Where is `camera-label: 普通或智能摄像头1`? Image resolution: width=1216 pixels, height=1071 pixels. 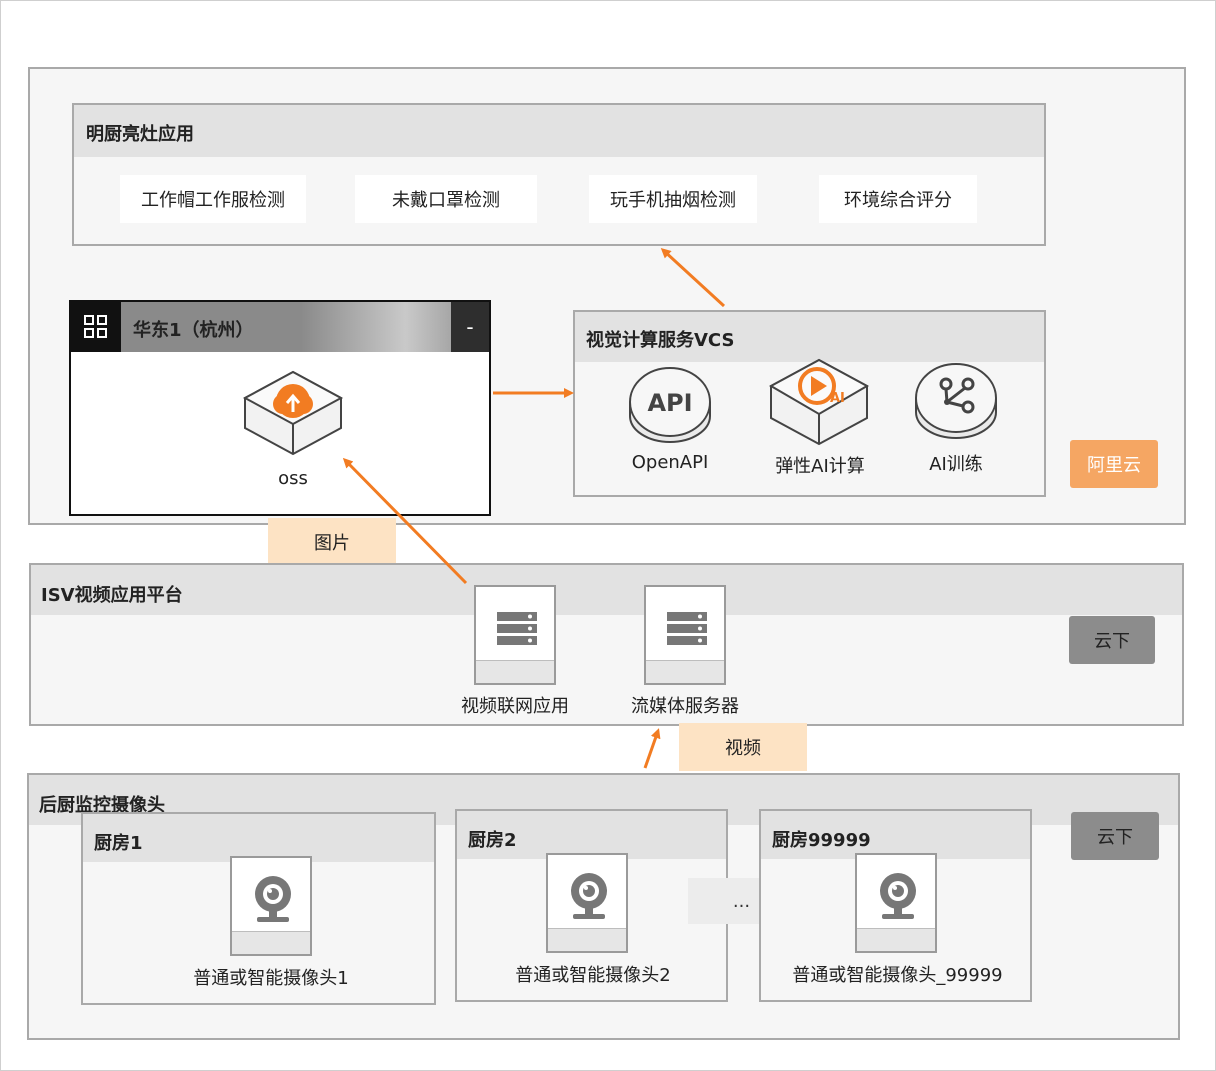 camera-label: 普通或智能摄像头1 is located at coordinates (271, 978).